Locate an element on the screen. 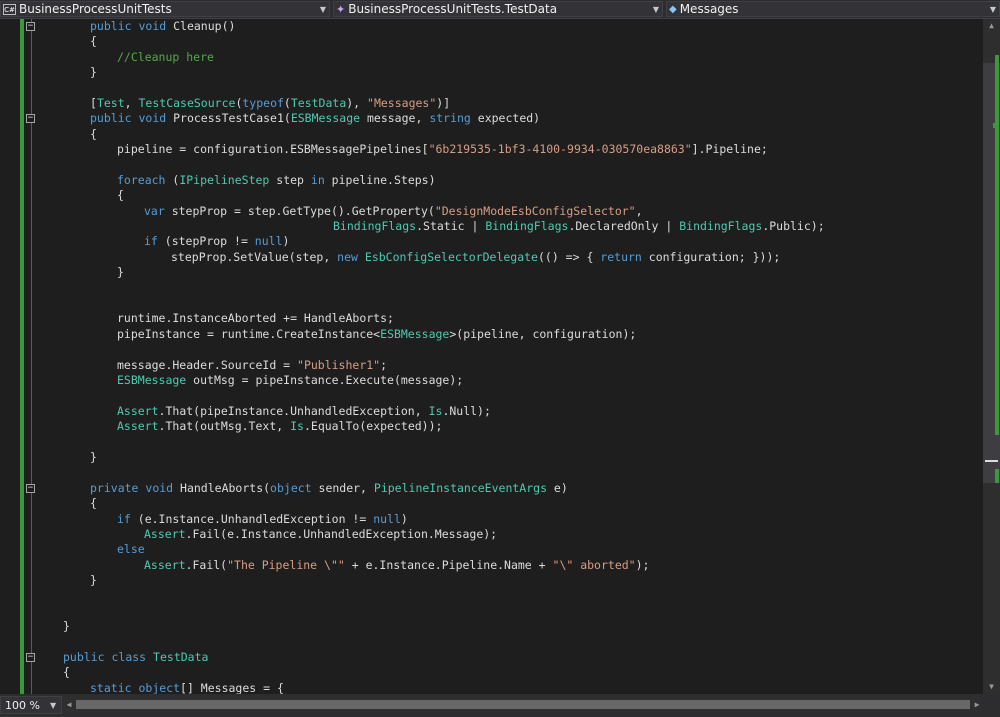  zoom-level: 100 % is located at coordinates (22, 705).